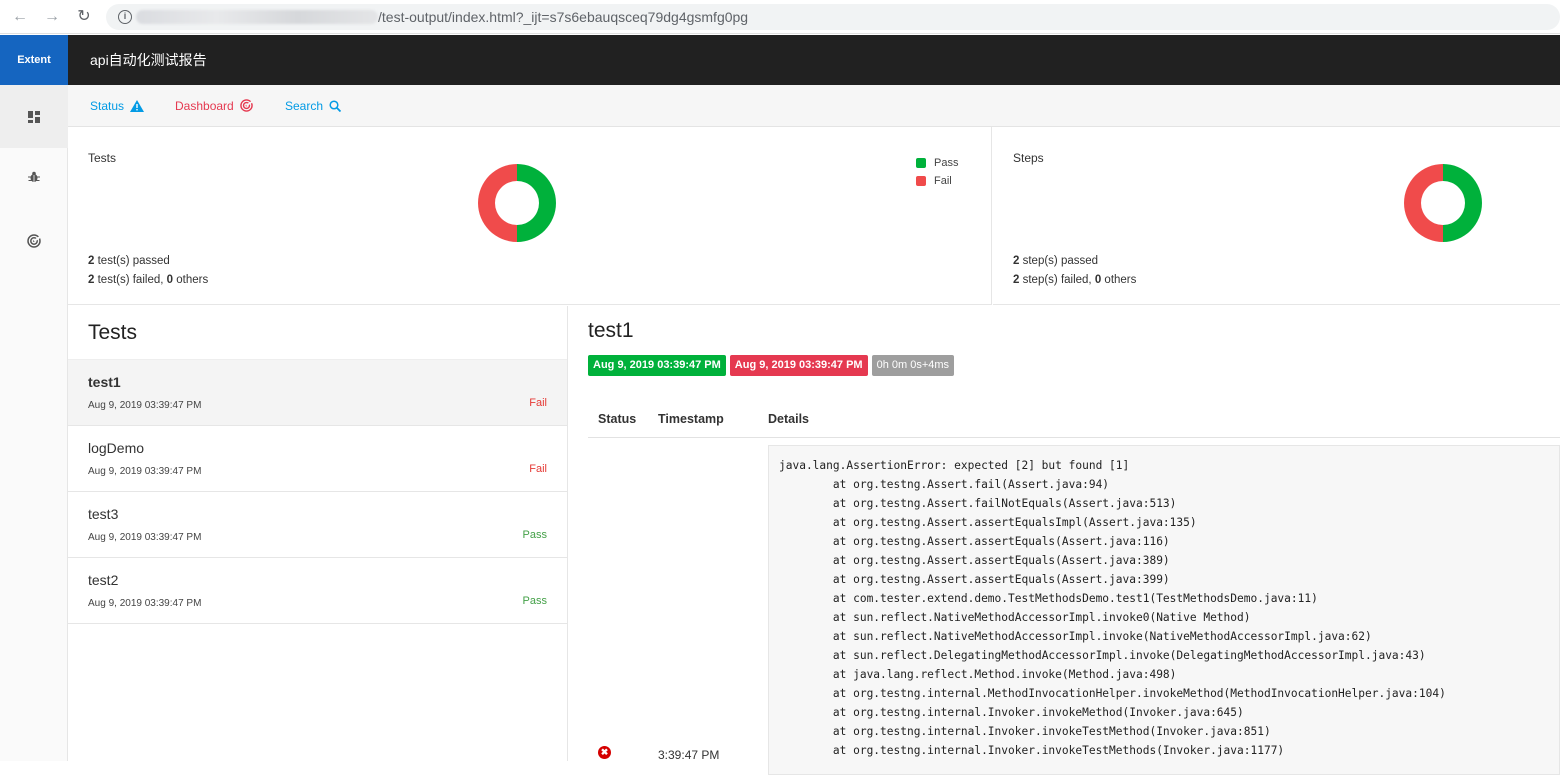 This screenshot has height=775, width=1560. Describe the element at coordinates (611, 330) in the screenshot. I see `detail-title: test1` at that location.